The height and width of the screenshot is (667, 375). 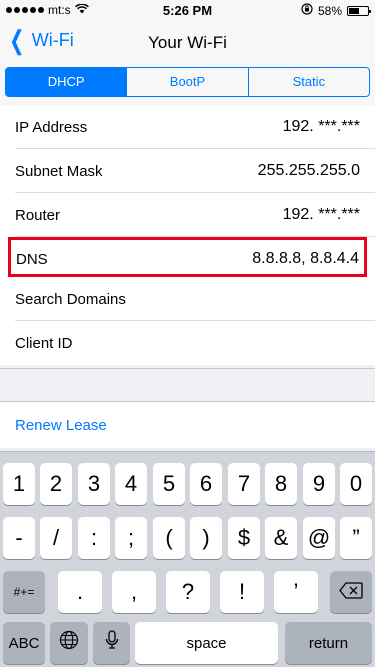 I want to click on segment-bootp: BootP, so click(x=186, y=82).